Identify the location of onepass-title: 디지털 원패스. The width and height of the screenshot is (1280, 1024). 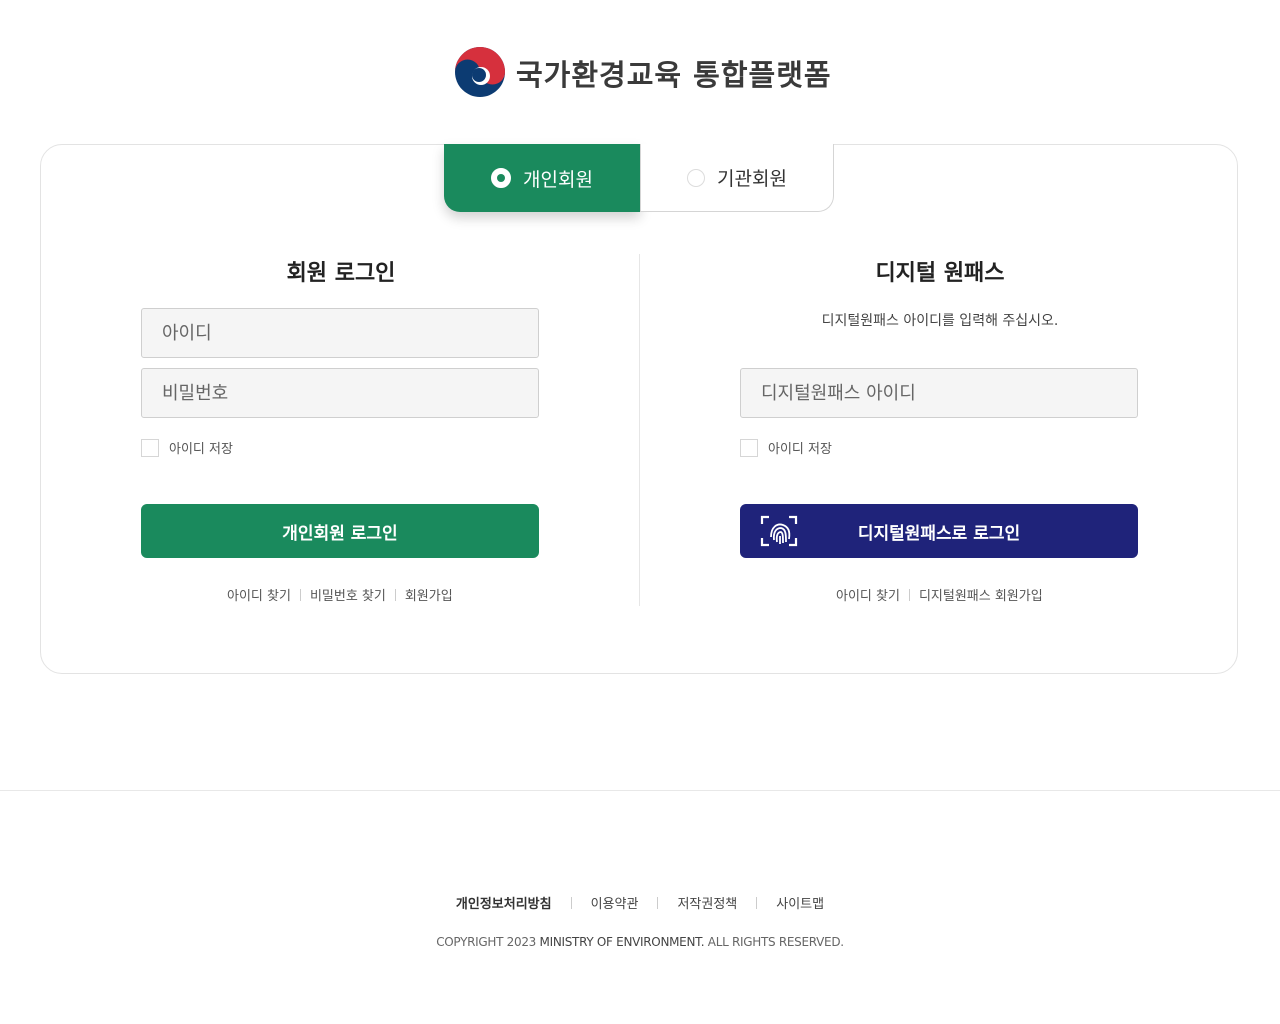
(940, 273).